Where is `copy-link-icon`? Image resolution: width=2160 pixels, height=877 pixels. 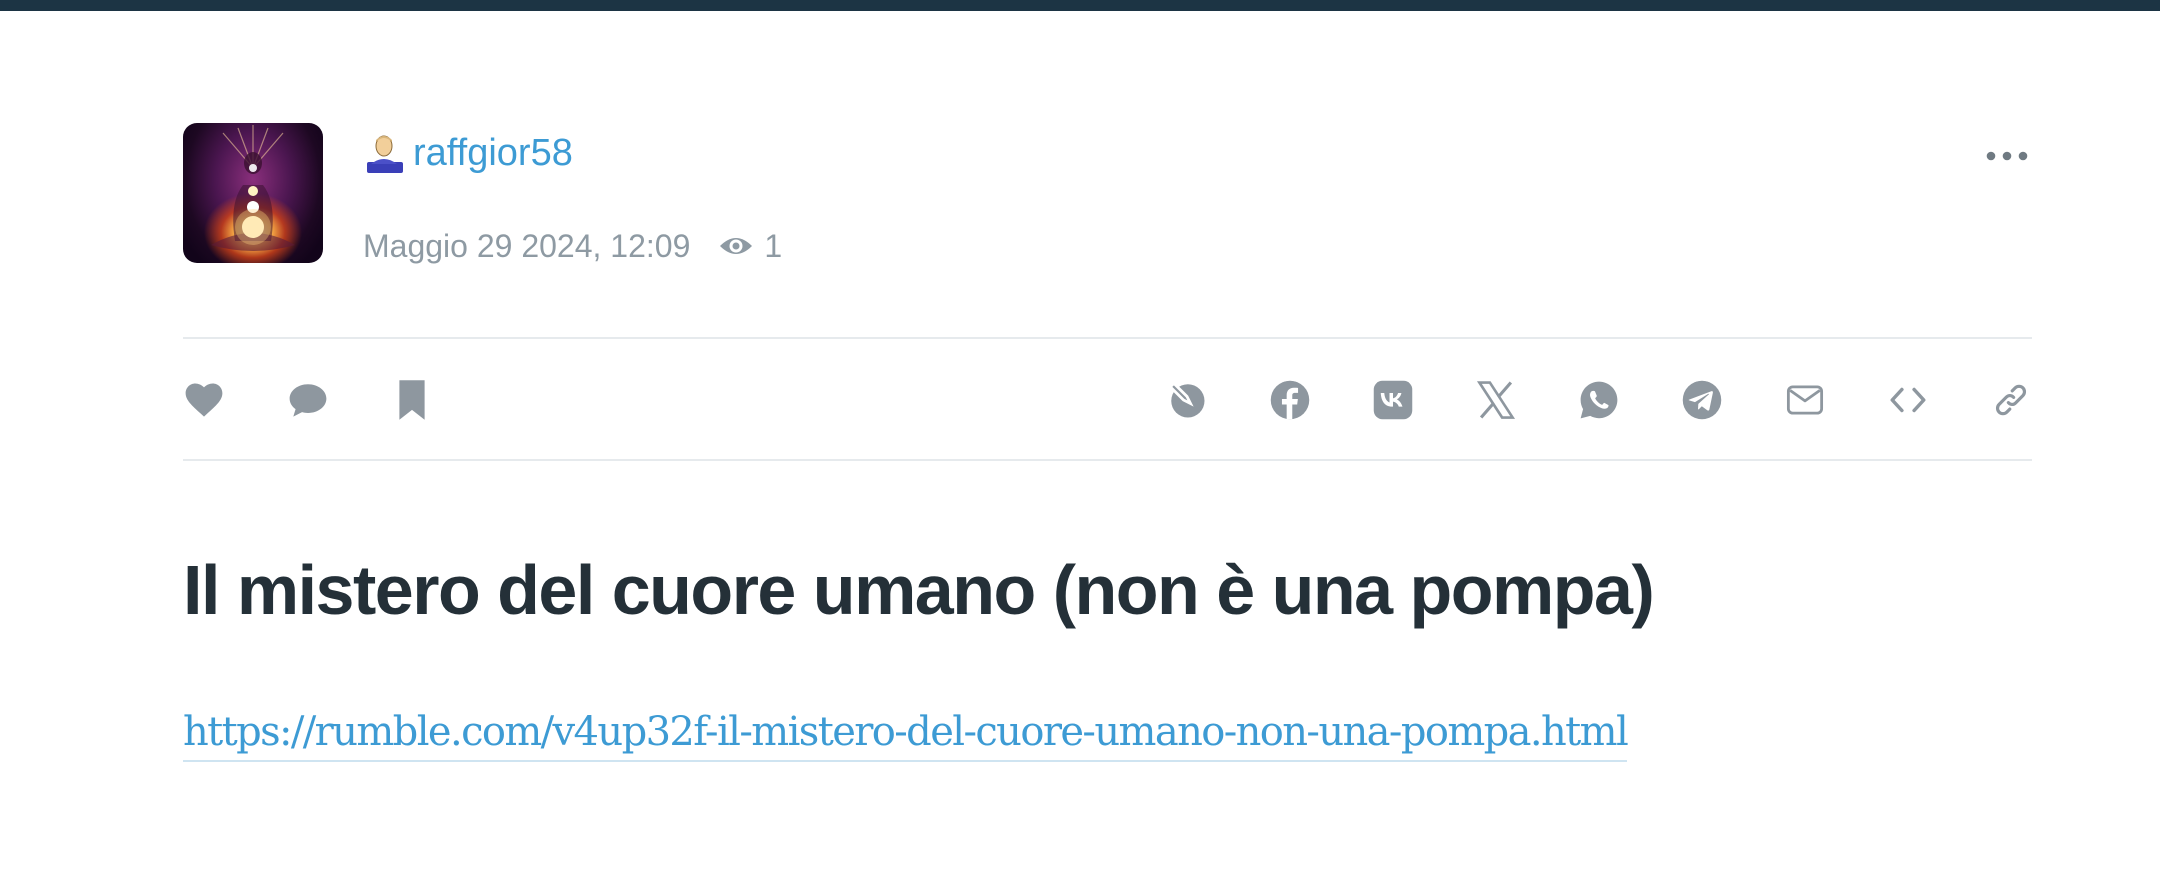 copy-link-icon is located at coordinates (2011, 400).